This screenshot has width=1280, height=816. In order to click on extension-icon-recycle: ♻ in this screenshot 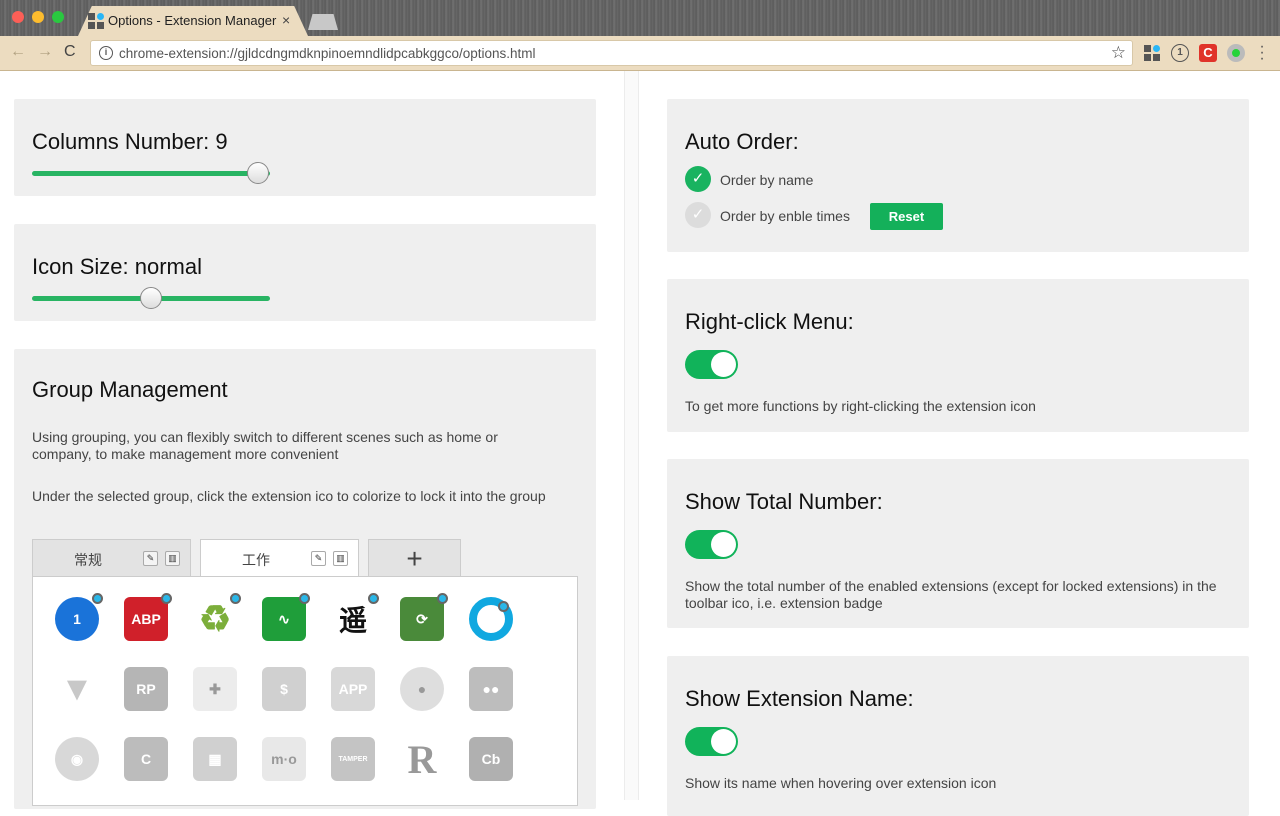, I will do `click(217, 617)`.